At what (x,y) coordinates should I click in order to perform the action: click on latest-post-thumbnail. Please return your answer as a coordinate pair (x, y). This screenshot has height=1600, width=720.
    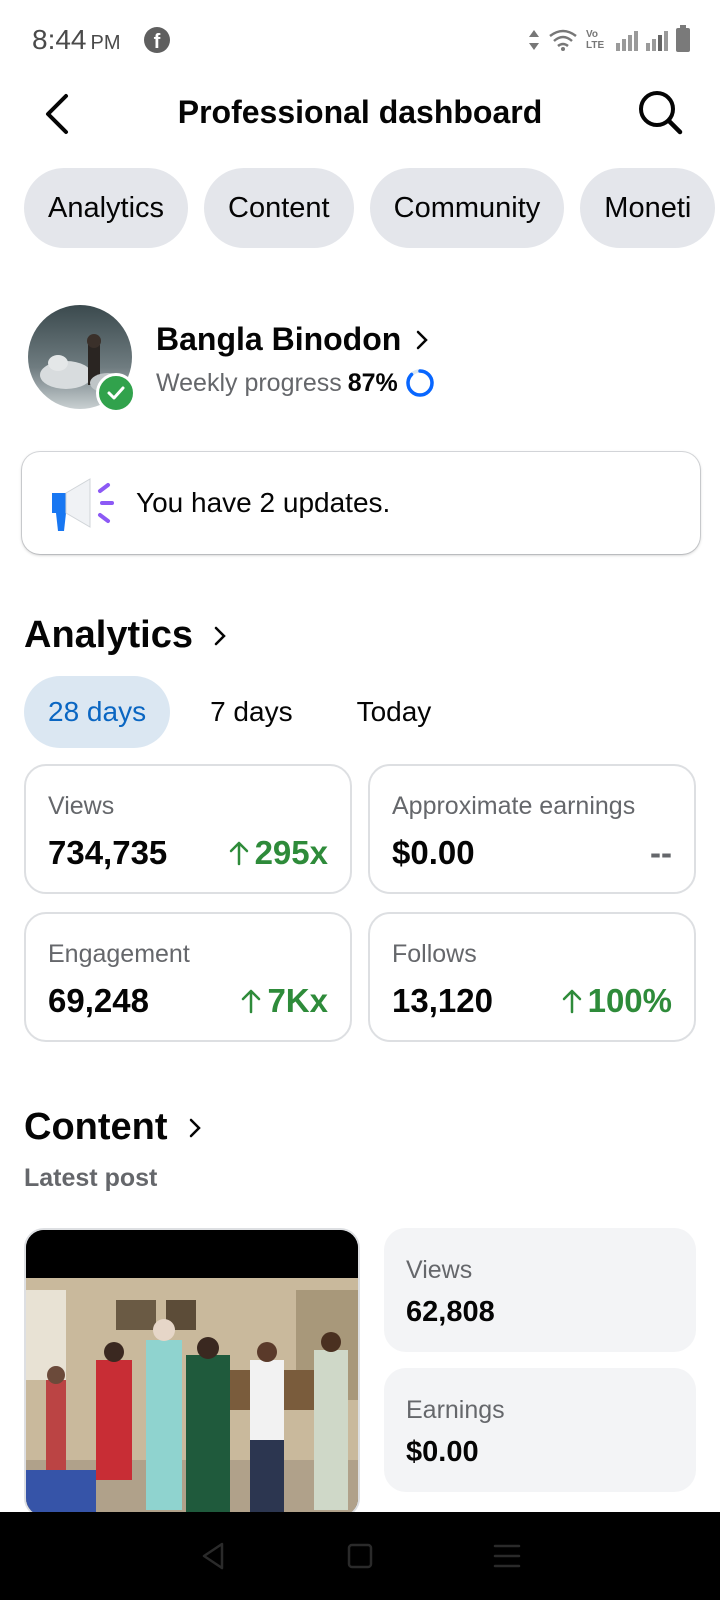
    Looking at the image, I should click on (192, 1373).